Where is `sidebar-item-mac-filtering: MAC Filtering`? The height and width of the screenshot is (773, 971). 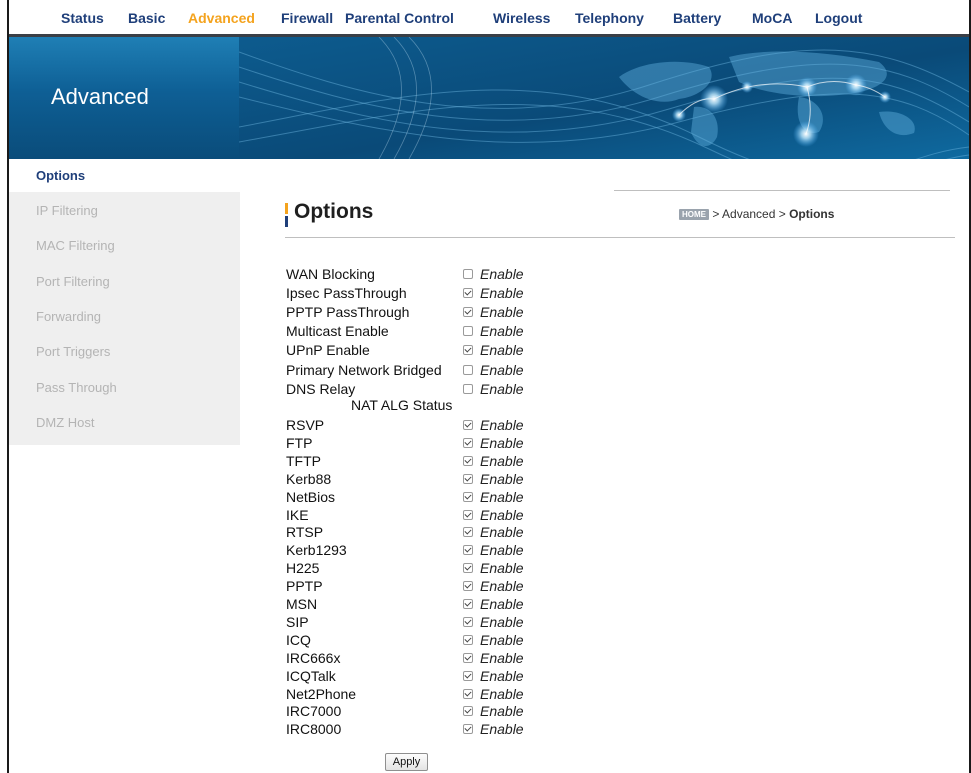
sidebar-item-mac-filtering: MAC Filtering is located at coordinates (124, 245).